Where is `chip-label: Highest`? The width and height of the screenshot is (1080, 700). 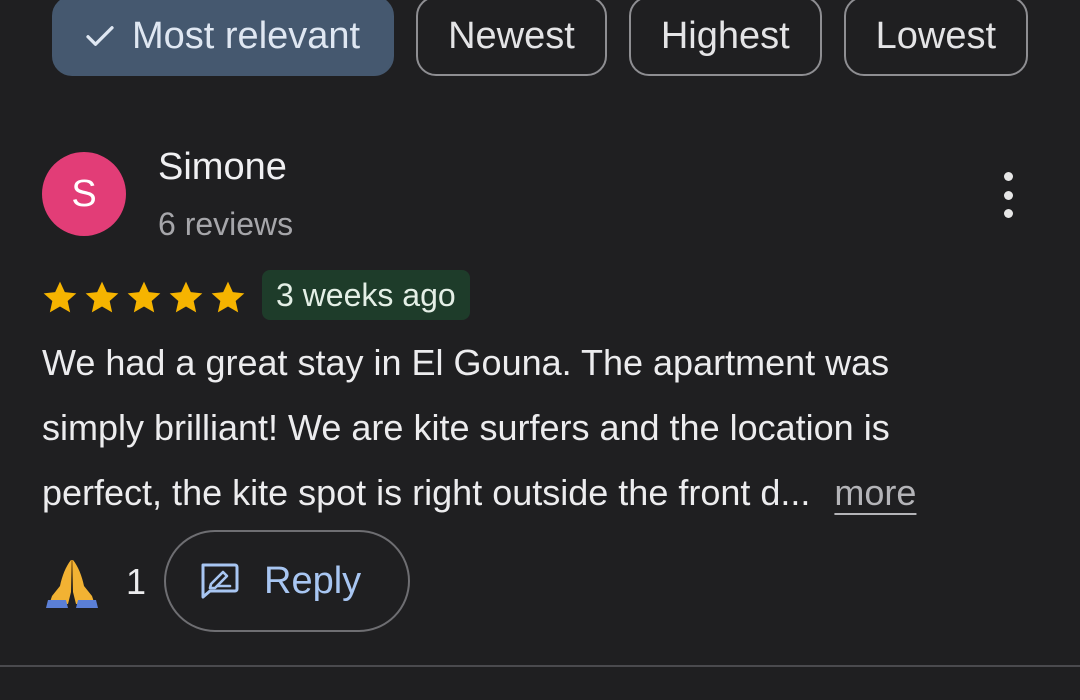
chip-label: Highest is located at coordinates (725, 35).